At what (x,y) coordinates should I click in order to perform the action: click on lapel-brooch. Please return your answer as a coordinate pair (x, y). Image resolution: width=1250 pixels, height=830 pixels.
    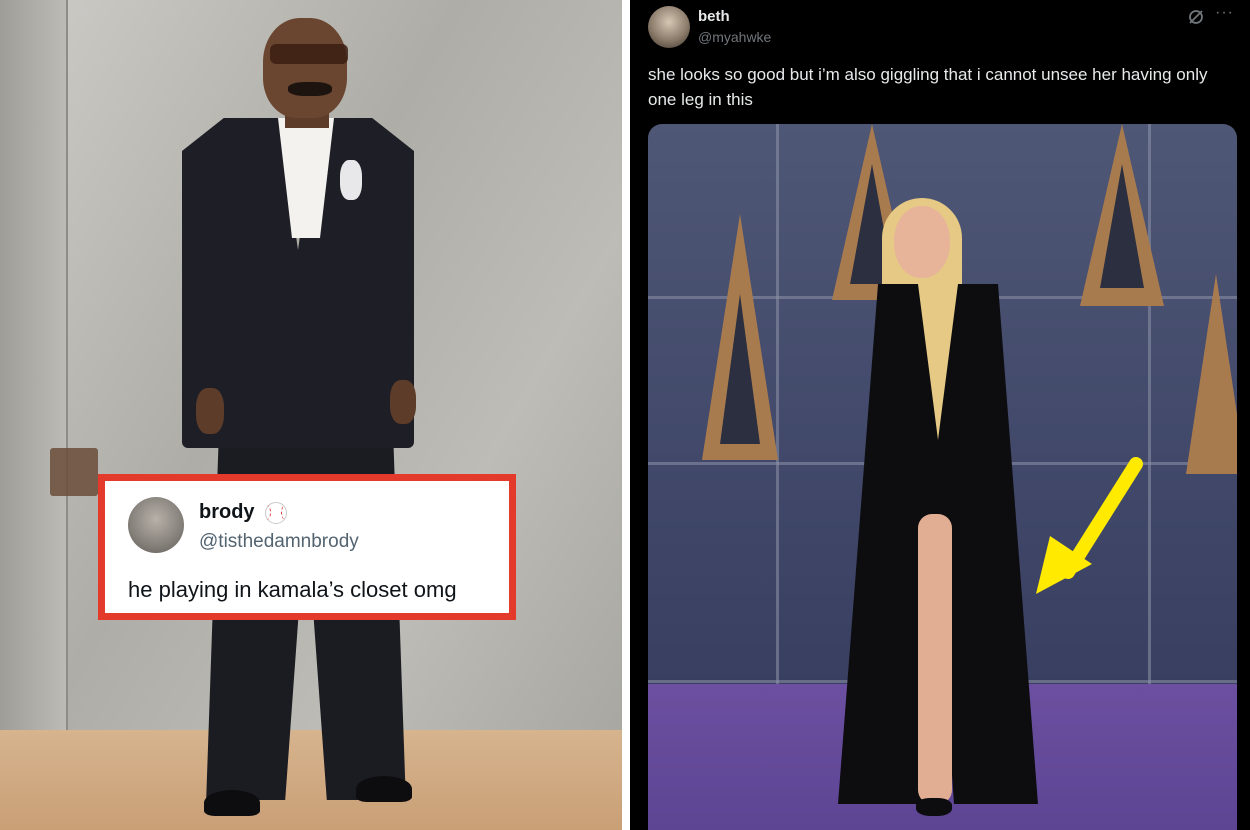
    Looking at the image, I should click on (351, 180).